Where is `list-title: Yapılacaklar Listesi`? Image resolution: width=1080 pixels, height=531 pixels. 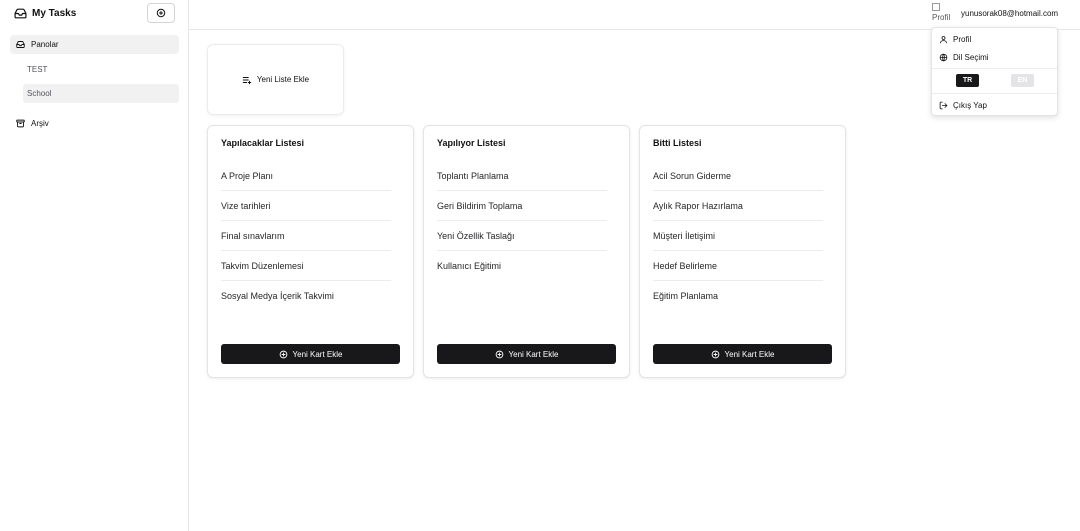 list-title: Yapılacaklar Listesi is located at coordinates (263, 143).